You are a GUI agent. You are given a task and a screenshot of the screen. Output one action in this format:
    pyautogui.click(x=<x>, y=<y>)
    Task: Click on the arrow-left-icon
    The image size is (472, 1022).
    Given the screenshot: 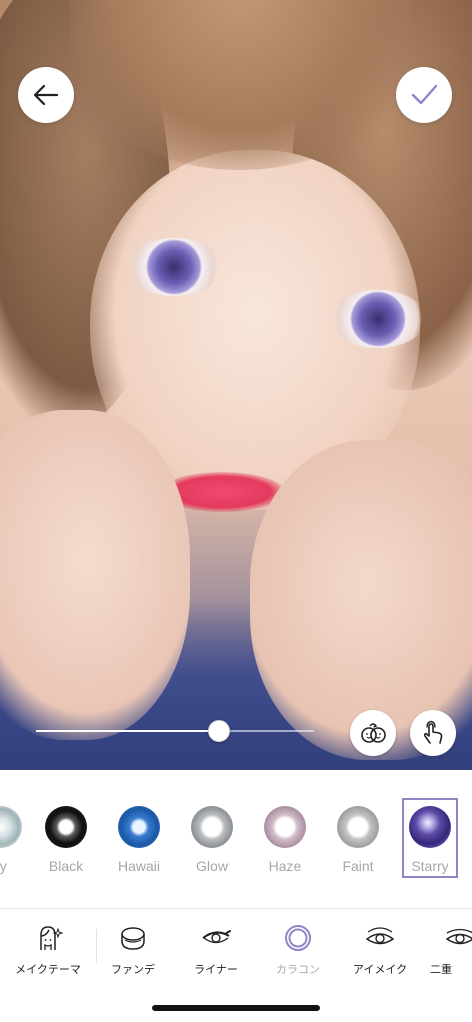 What is the action you would take?
    pyautogui.click(x=46, y=95)
    